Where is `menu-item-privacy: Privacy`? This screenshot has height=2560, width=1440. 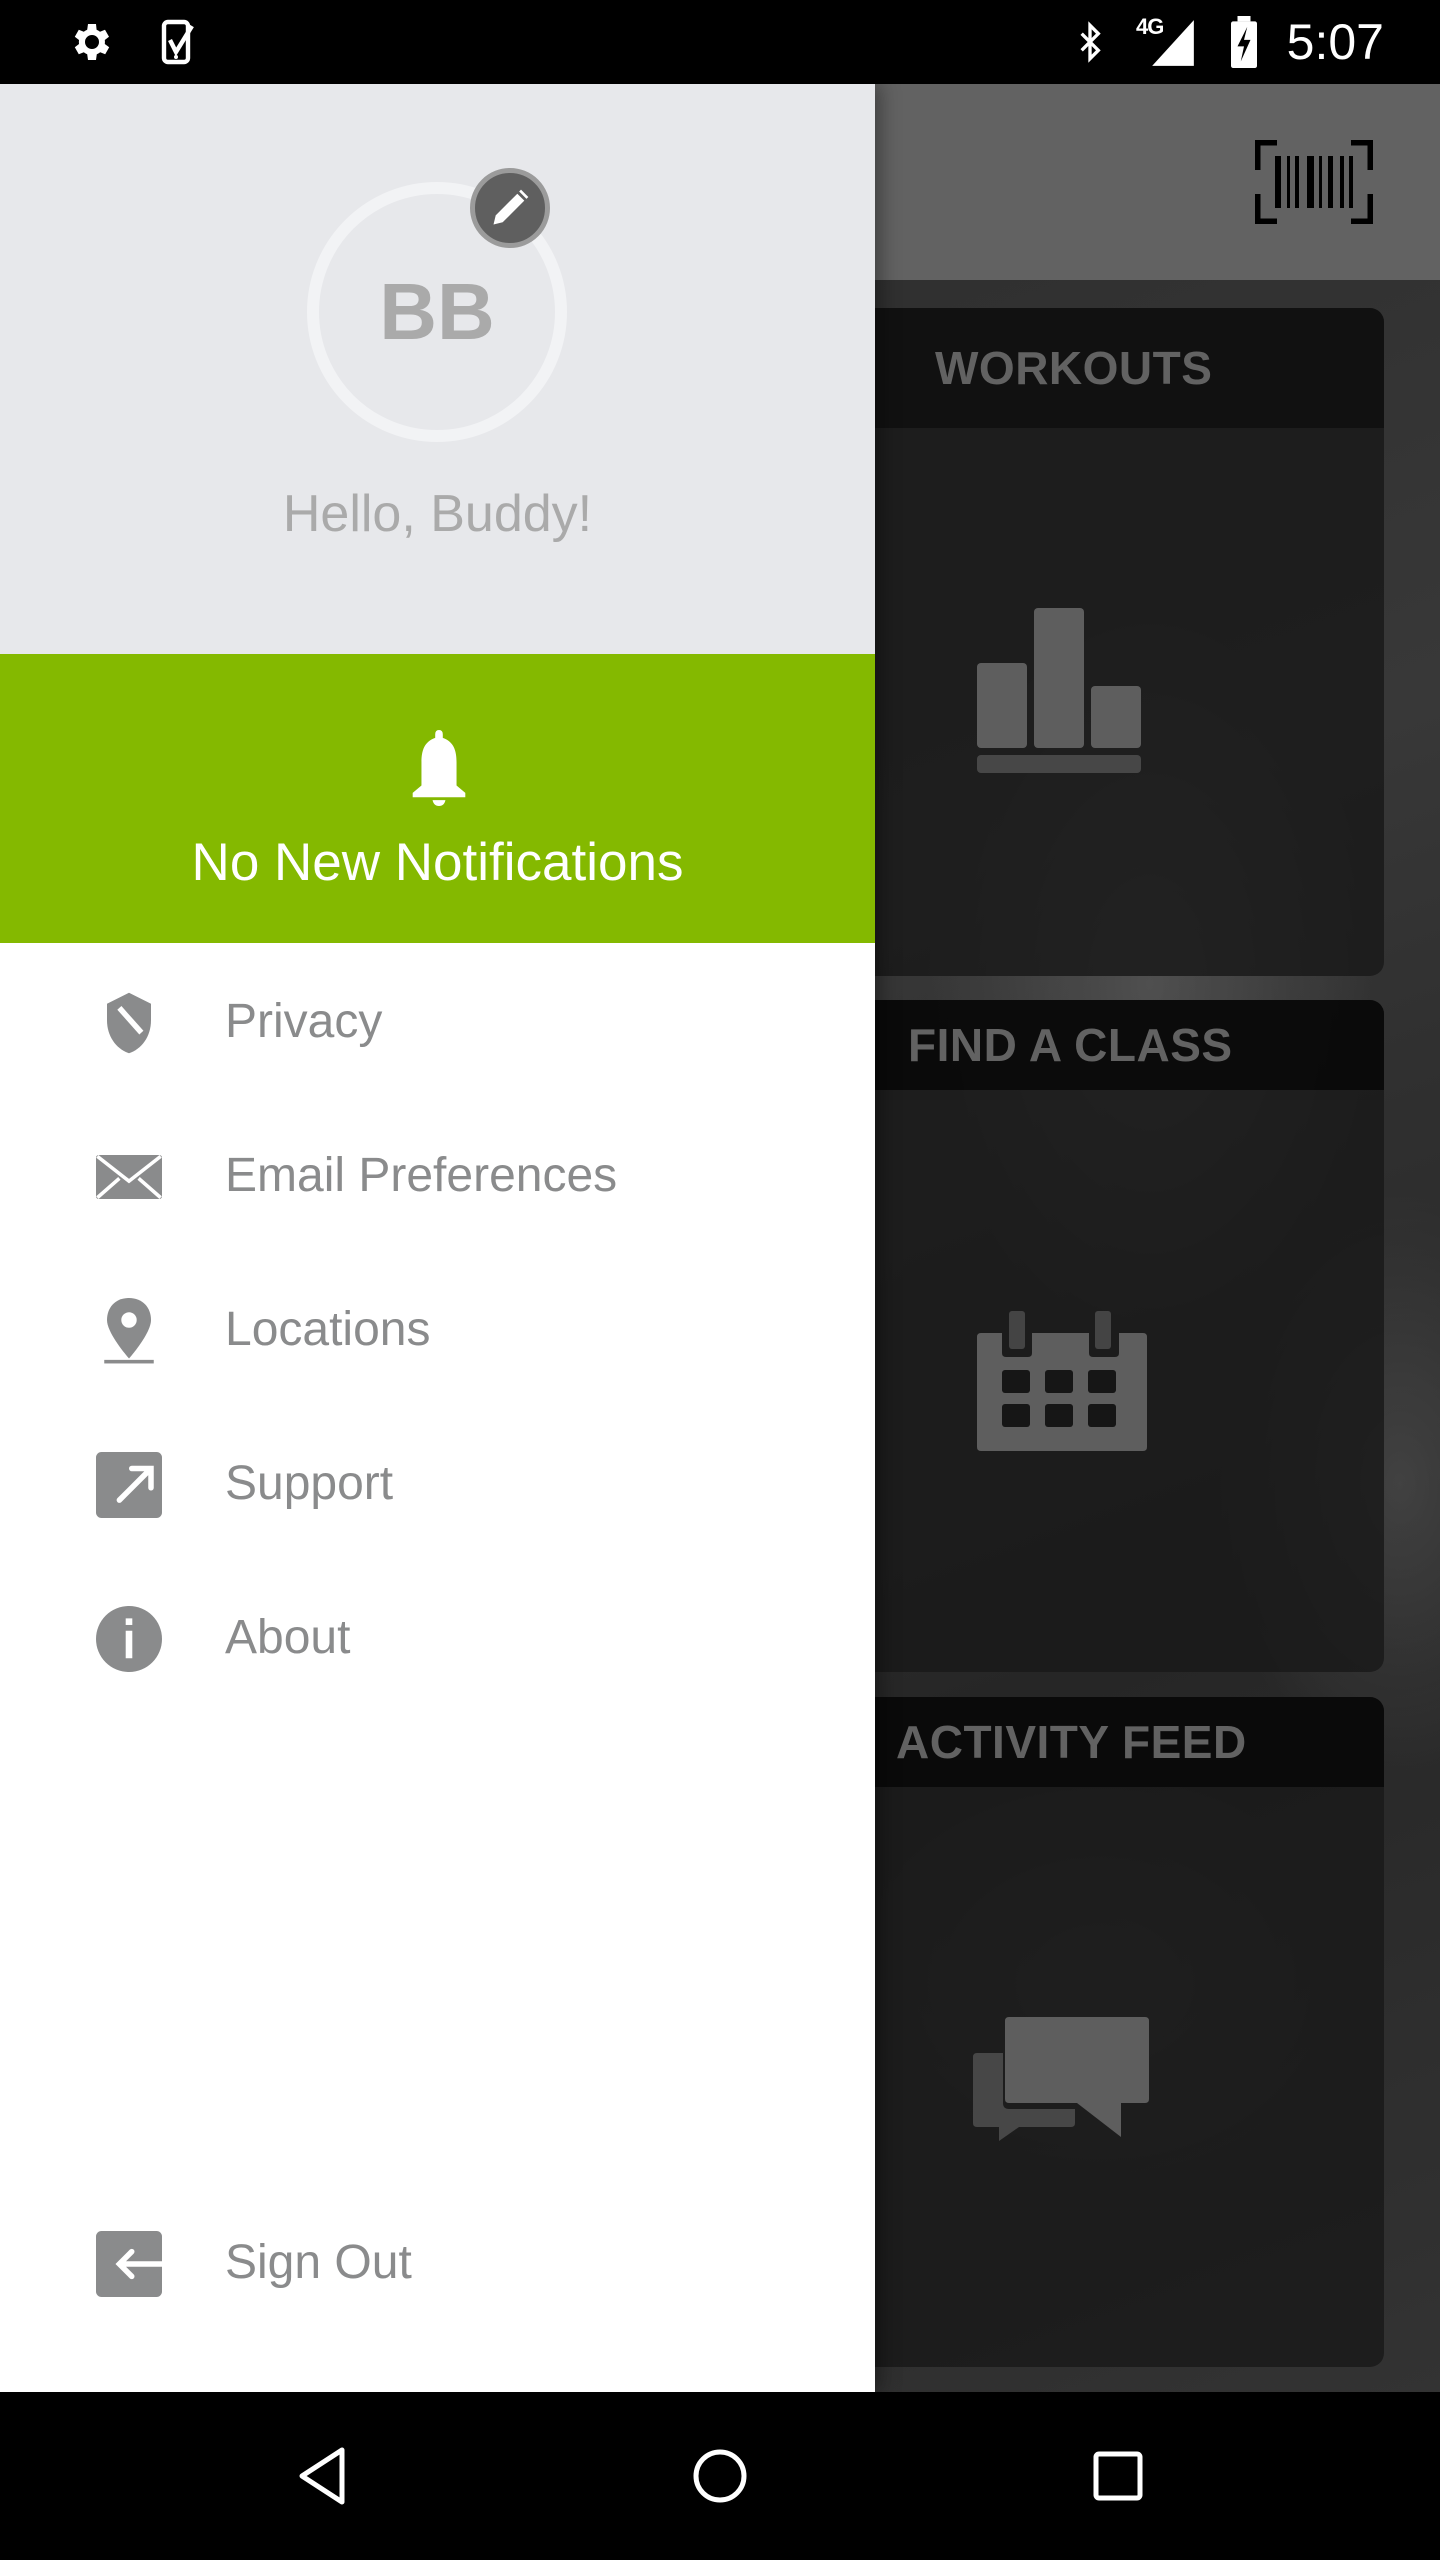 menu-item-privacy: Privacy is located at coordinates (437, 1022).